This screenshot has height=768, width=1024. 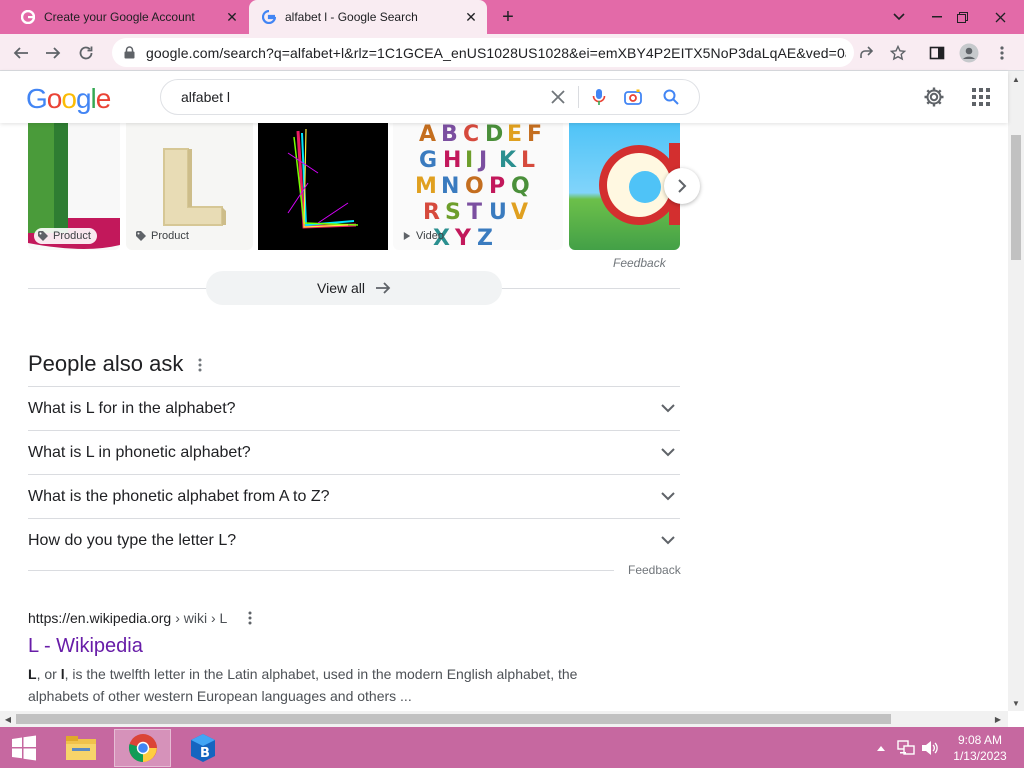 What do you see at coordinates (1016, 79) in the screenshot?
I see `scroll-up-arrow-icon: ▲` at bounding box center [1016, 79].